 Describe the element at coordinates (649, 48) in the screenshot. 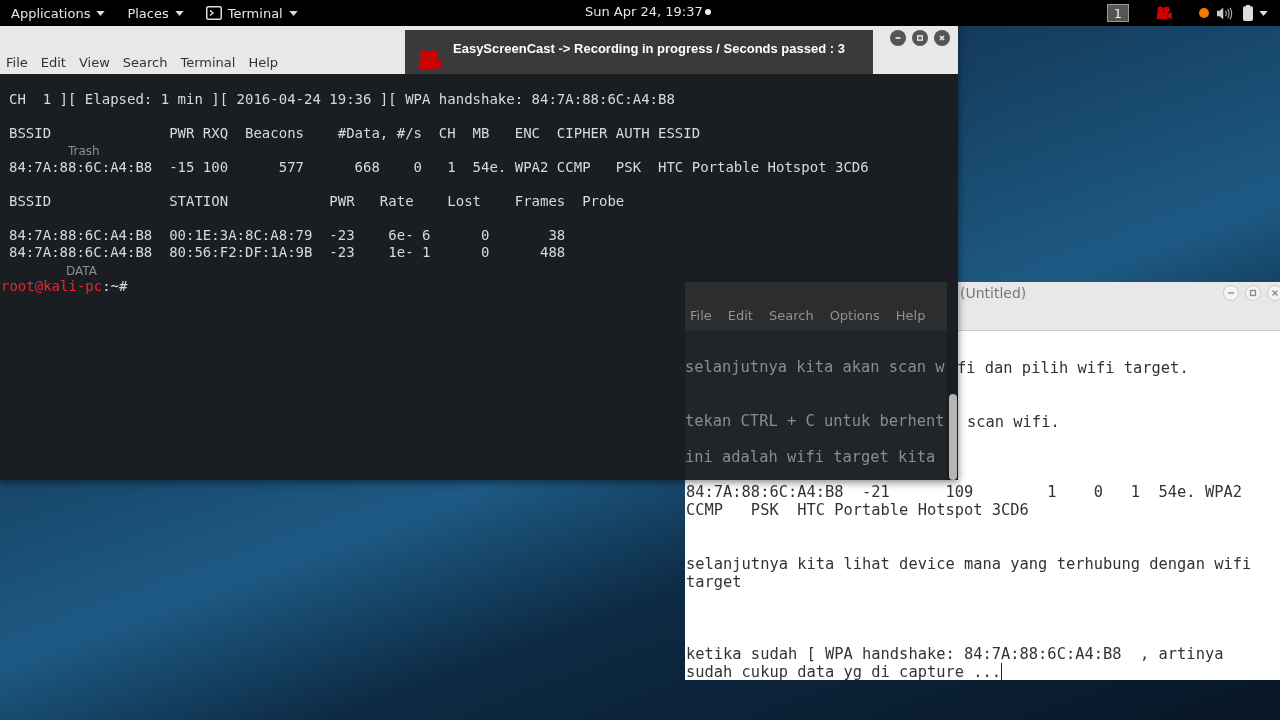

I see `notification-text: EasyScreenCast -> Recording in progress / Seconds passed : 3` at that location.